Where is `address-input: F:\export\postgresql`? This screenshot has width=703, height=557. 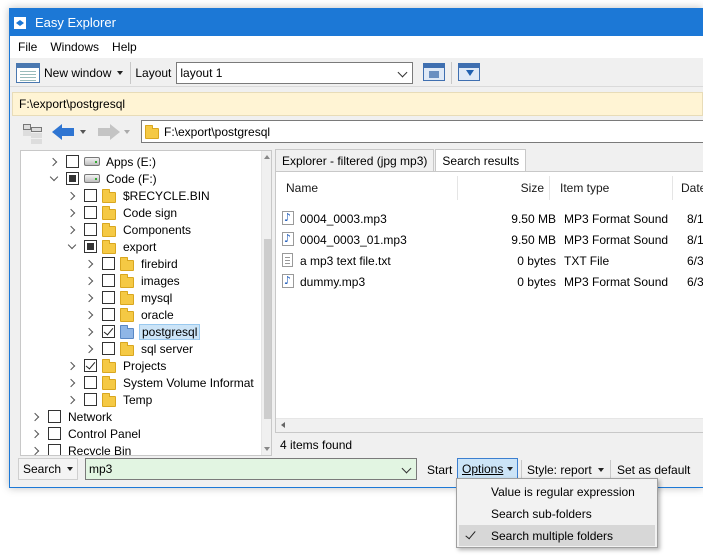 address-input: F:\export\postgresql is located at coordinates (422, 131).